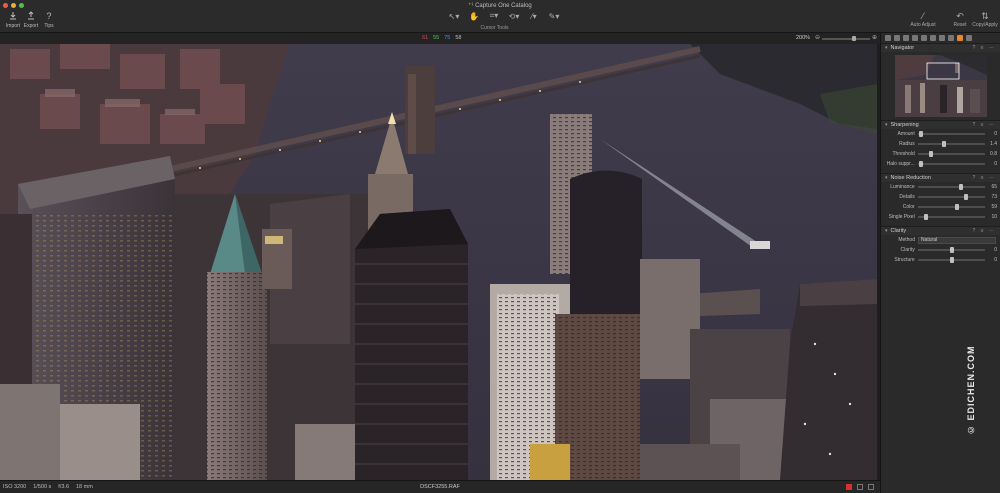  I want to click on red-value: 61, so click(425, 38).